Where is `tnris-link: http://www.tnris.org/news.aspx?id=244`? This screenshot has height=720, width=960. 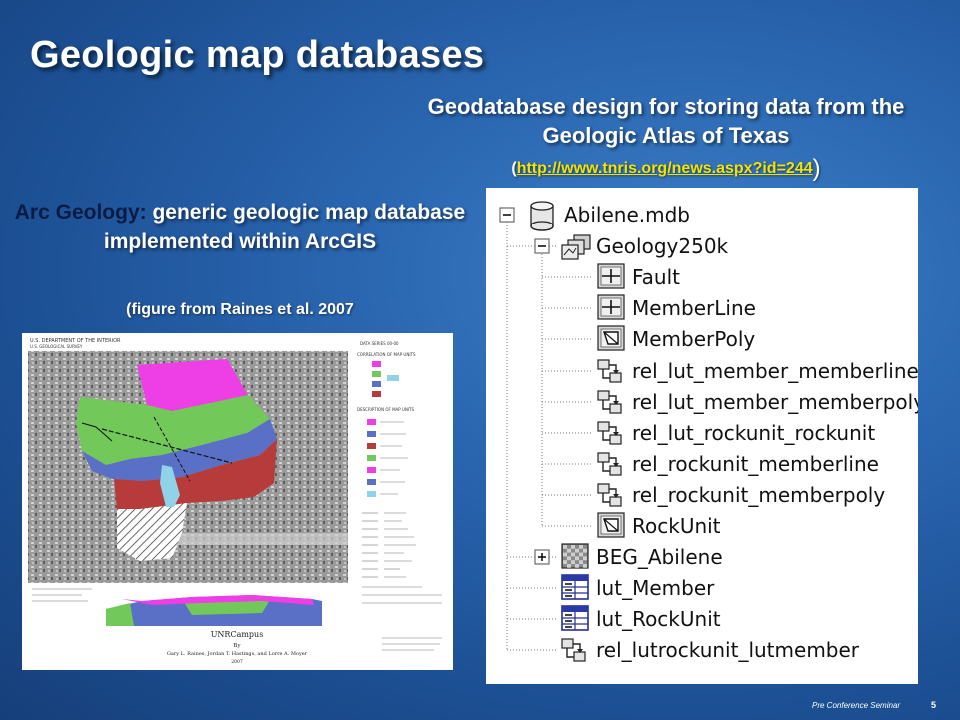 tnris-link: http://www.tnris.org/news.aspx?id=244 is located at coordinates (665, 168).